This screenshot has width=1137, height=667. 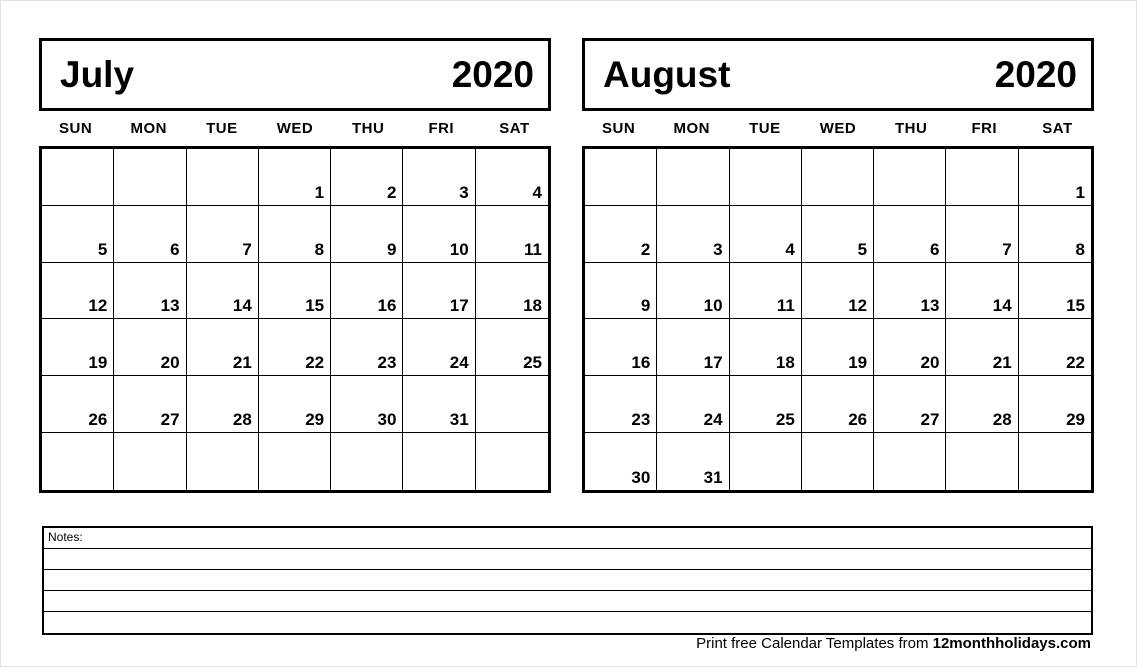 I want to click on day-number: 25, so click(x=785, y=419).